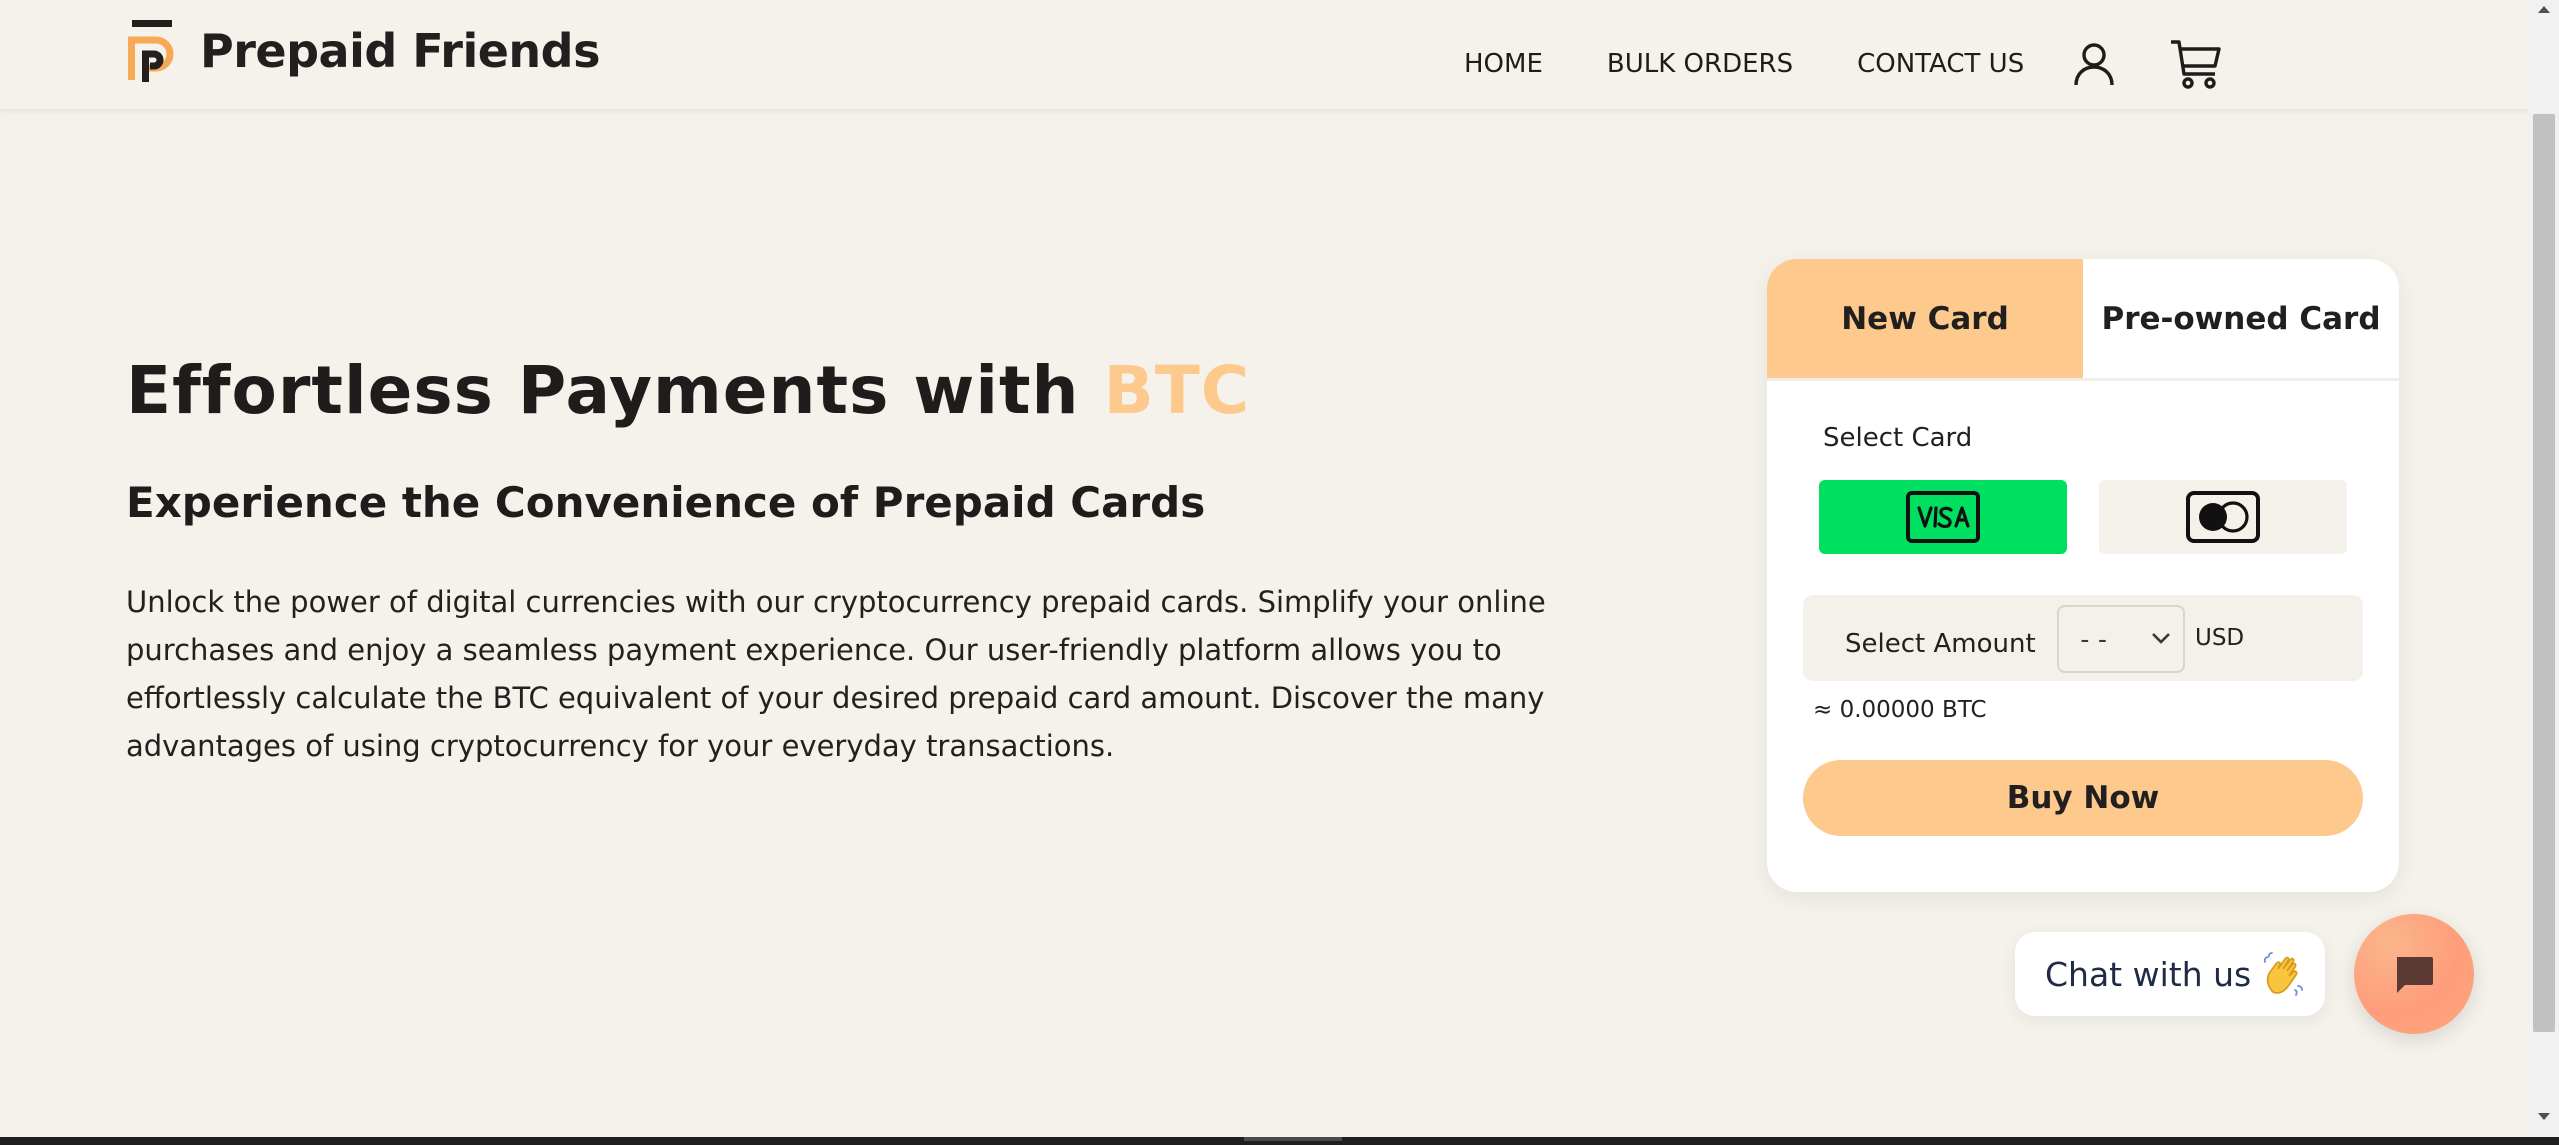 The image size is (2559, 1145). I want to click on scrollbar-thumb, so click(2544, 573).